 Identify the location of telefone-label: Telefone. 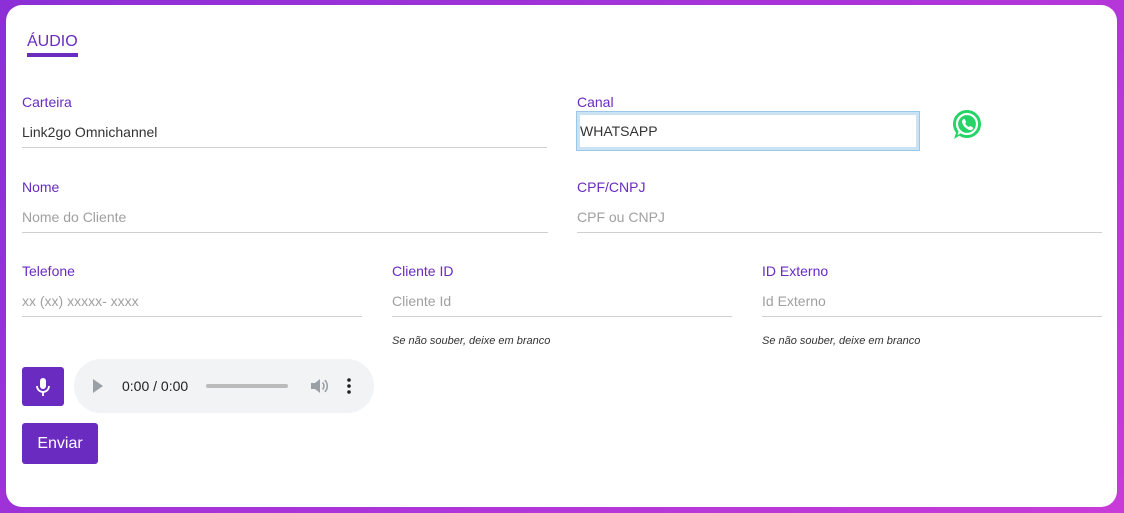
(48, 271).